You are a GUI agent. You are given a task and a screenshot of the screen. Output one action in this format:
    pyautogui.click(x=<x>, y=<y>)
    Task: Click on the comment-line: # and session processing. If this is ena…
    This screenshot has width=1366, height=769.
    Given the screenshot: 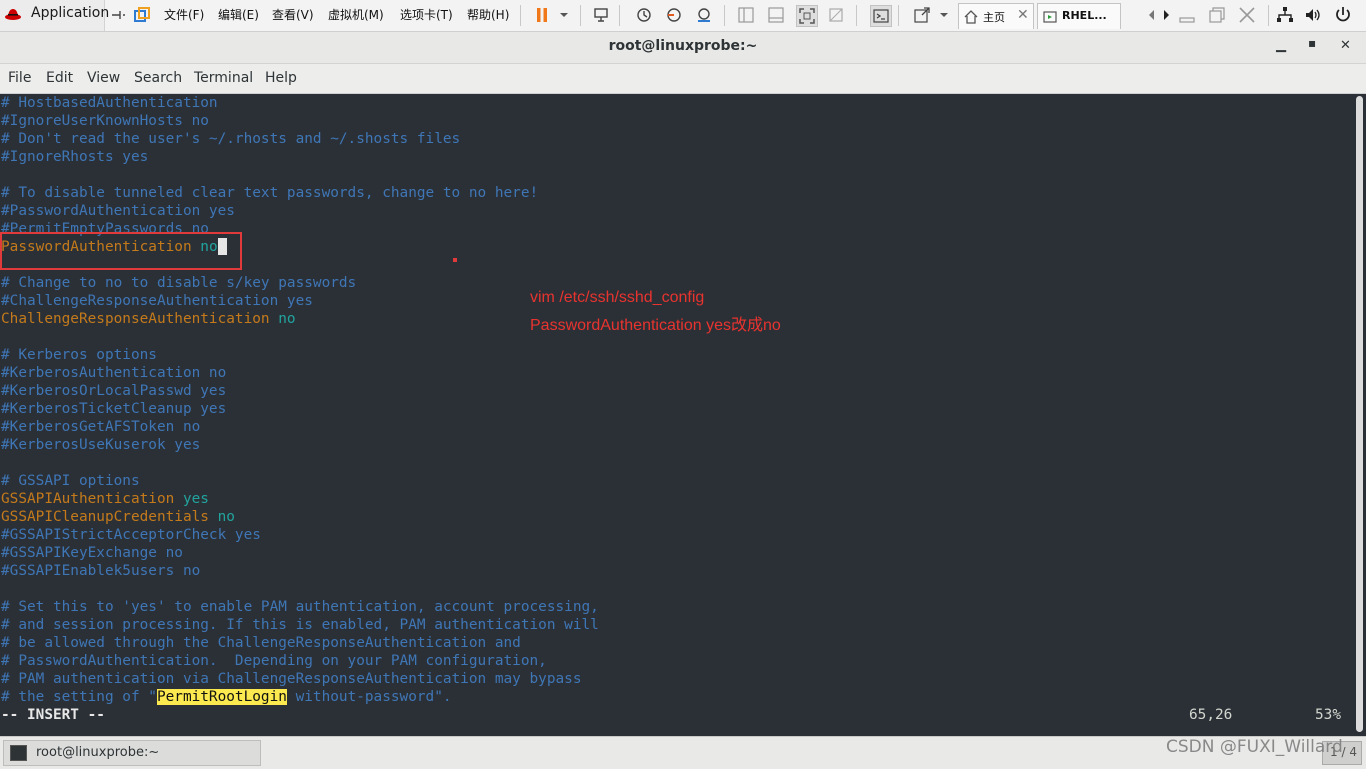 What is the action you would take?
    pyautogui.click(x=300, y=625)
    